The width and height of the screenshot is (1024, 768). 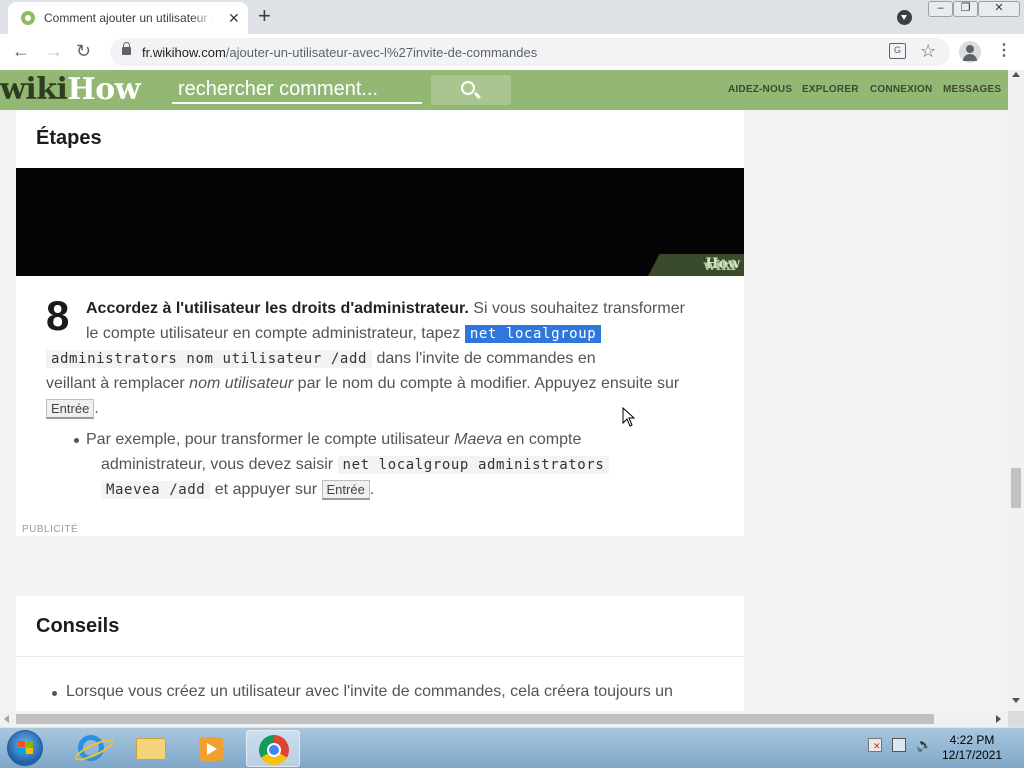 What do you see at coordinates (901, 89) in the screenshot?
I see `nav-connexion: CONNEXION` at bounding box center [901, 89].